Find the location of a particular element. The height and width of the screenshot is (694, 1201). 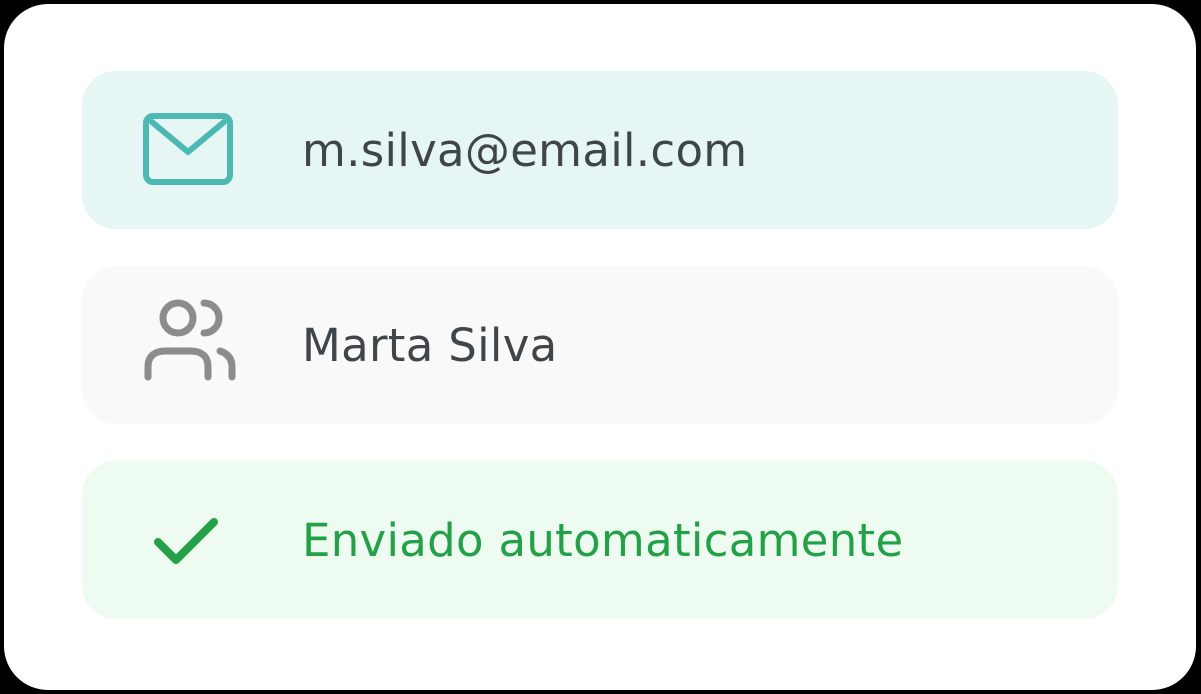

status-text: Enviado automaticamente is located at coordinates (603, 540).